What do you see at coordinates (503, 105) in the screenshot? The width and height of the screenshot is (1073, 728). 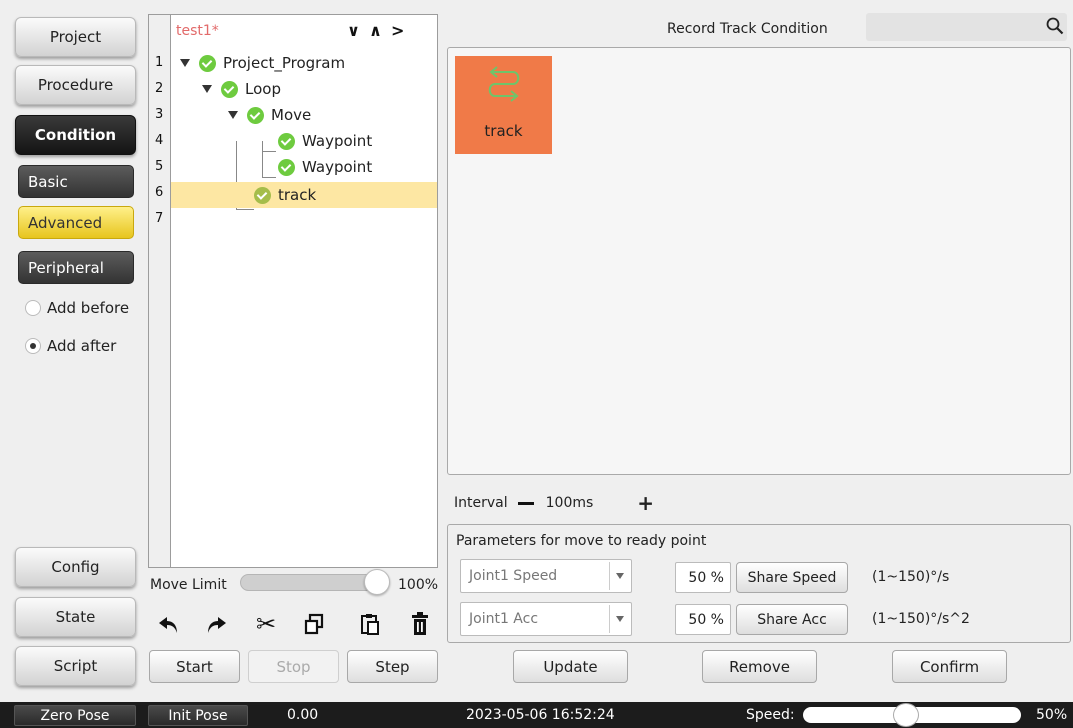 I see `track-condition-card: track` at bounding box center [503, 105].